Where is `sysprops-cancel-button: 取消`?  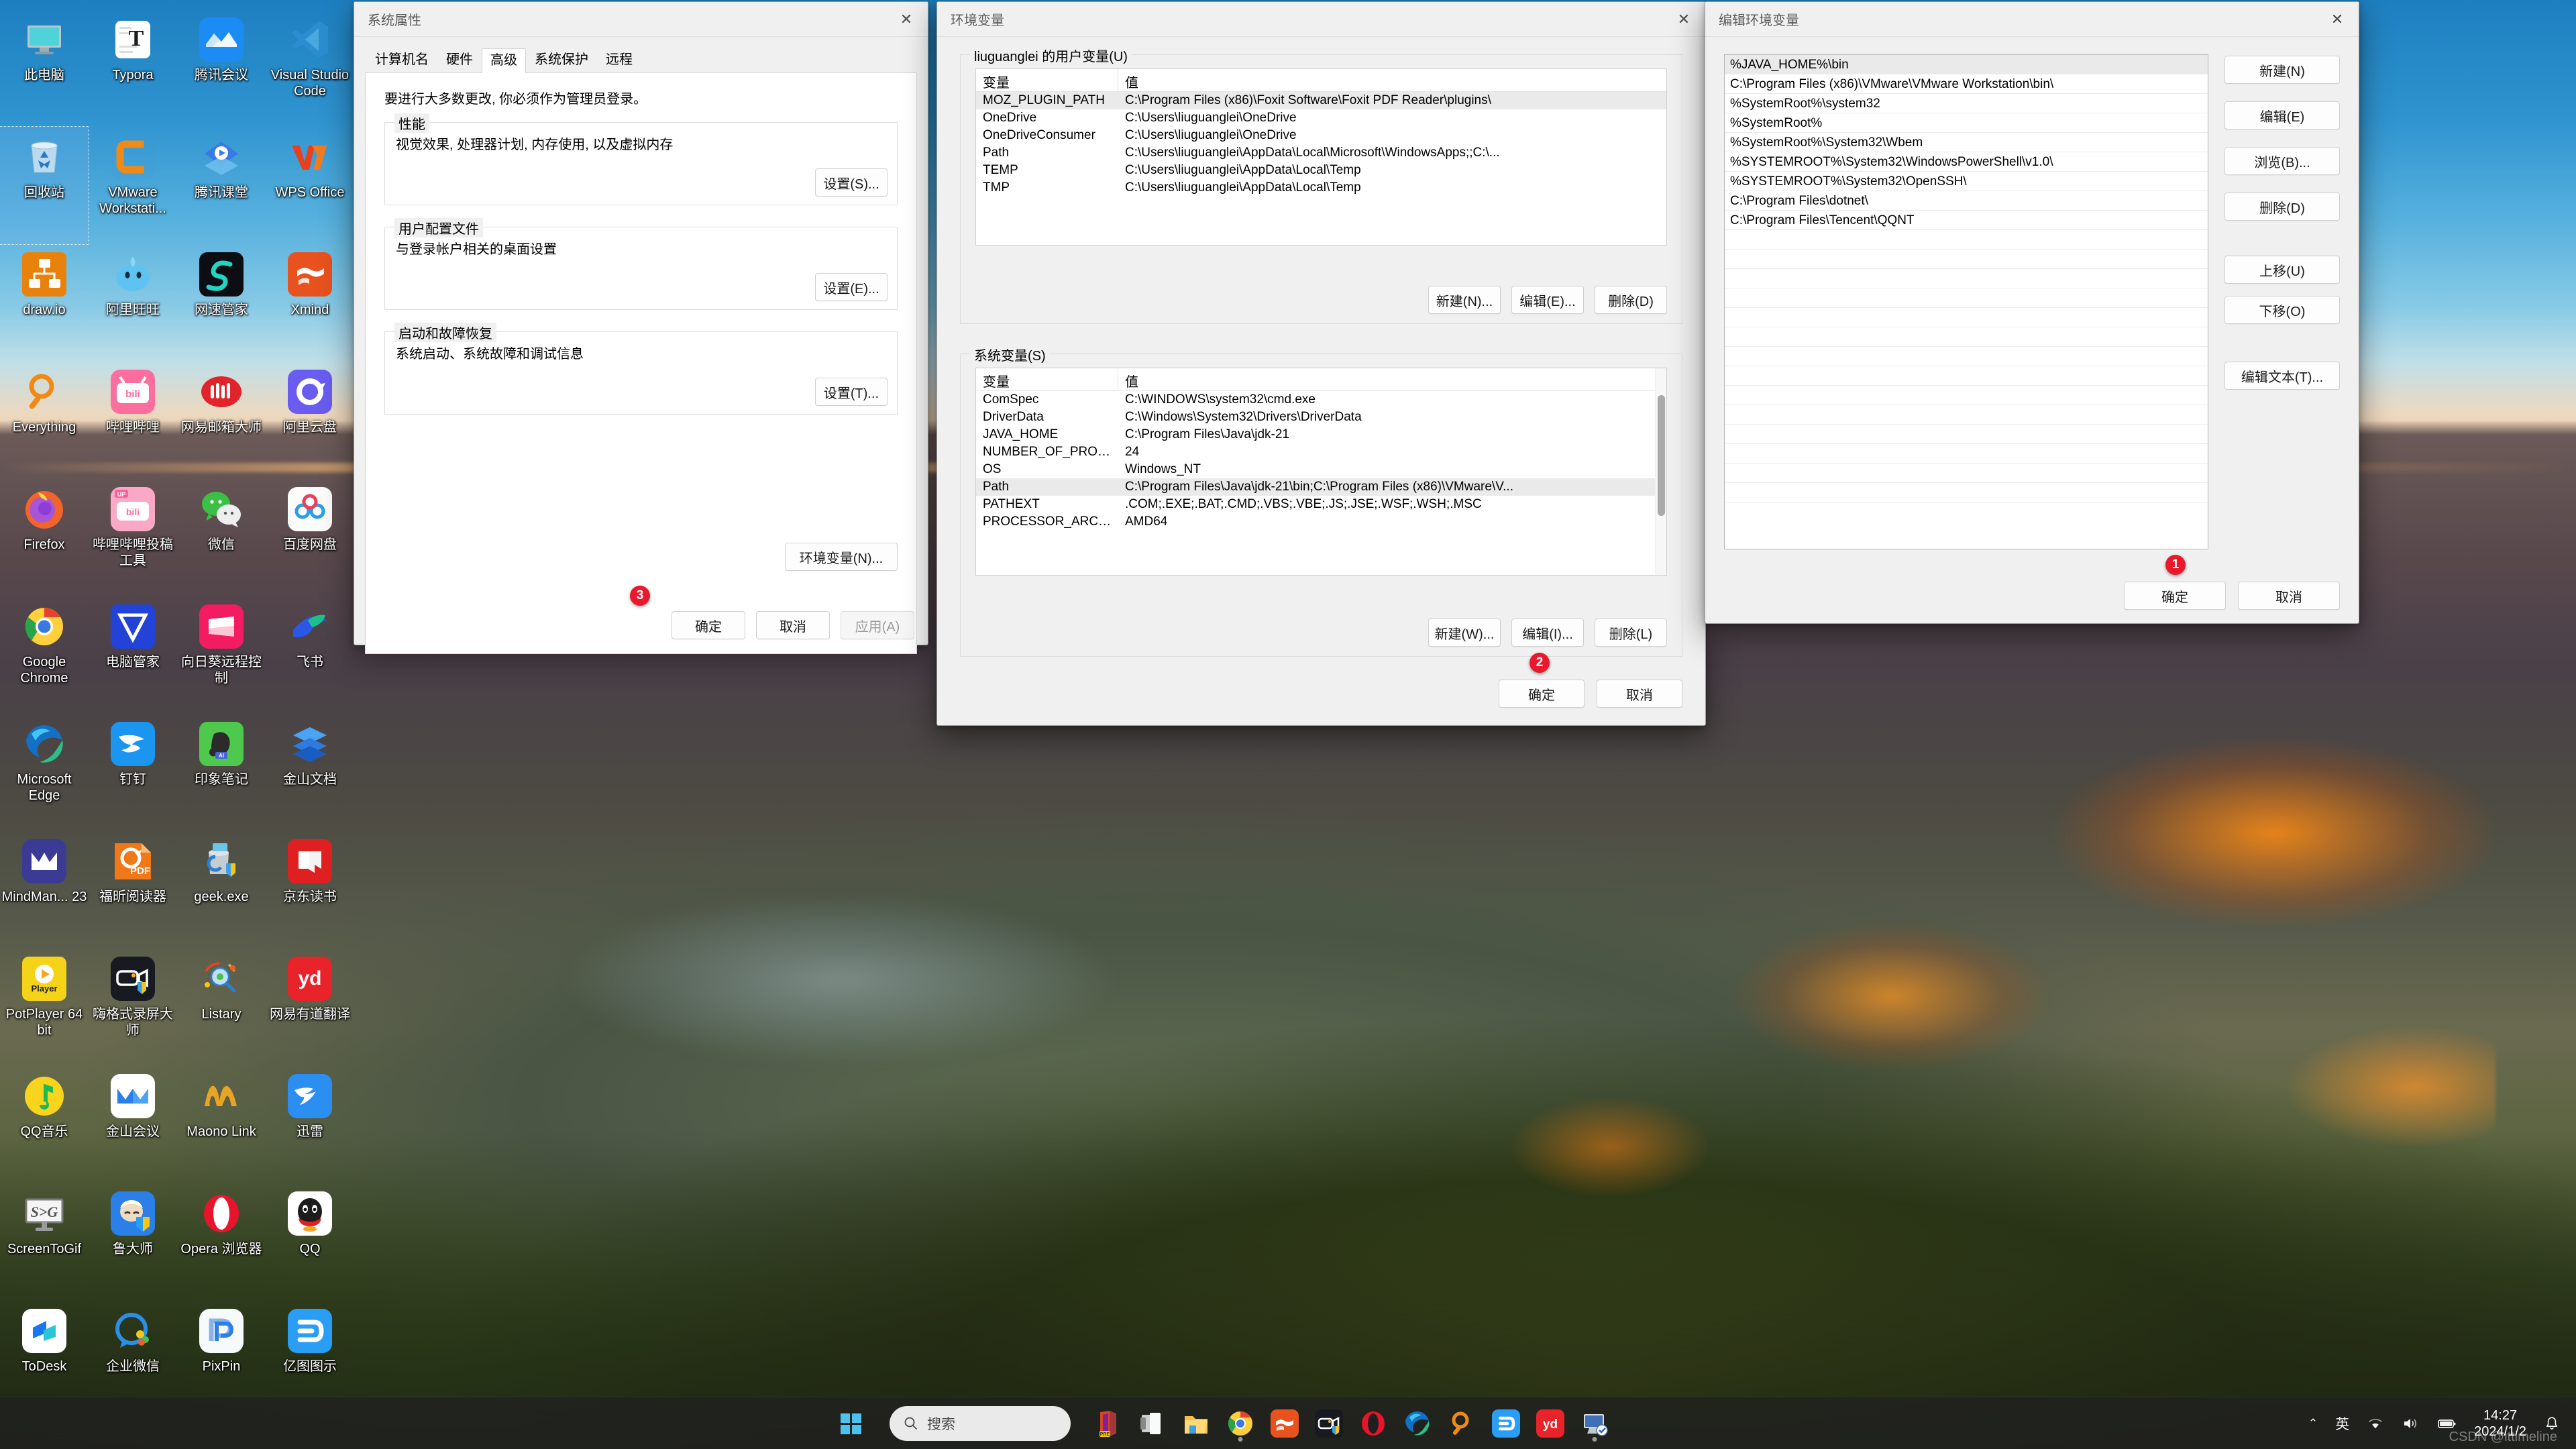
sysprops-cancel-button: 取消 is located at coordinates (793, 625).